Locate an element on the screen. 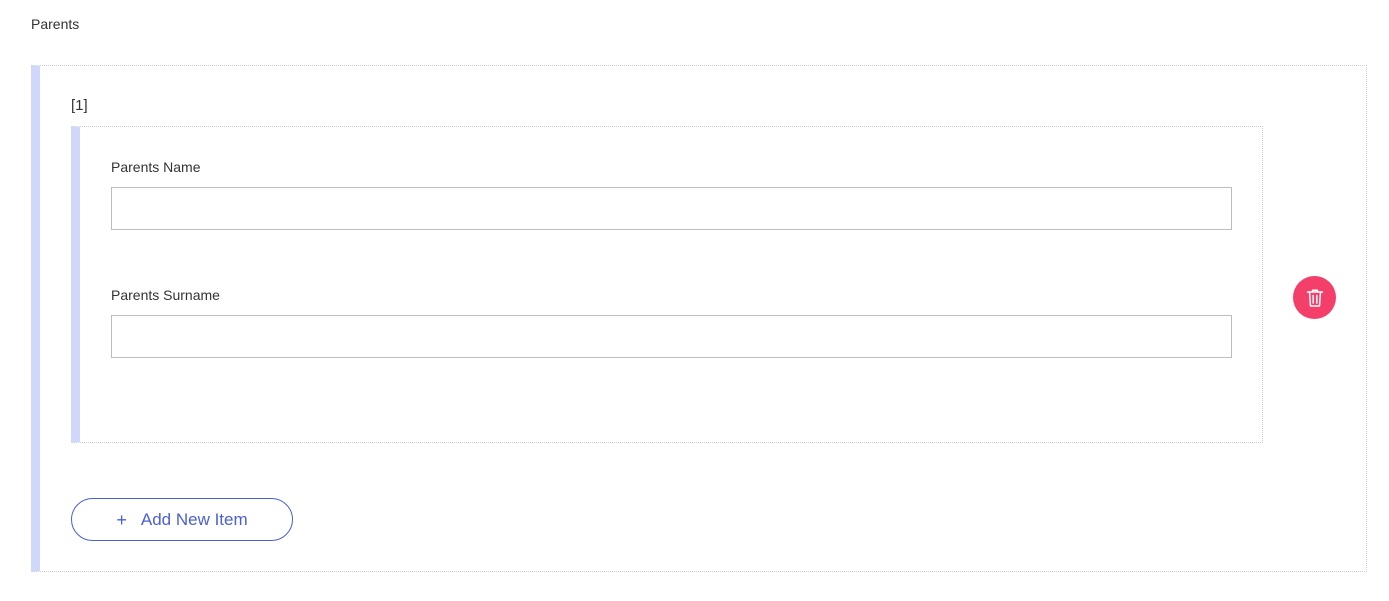 This screenshot has height=601, width=1389. trash-icon is located at coordinates (1315, 298).